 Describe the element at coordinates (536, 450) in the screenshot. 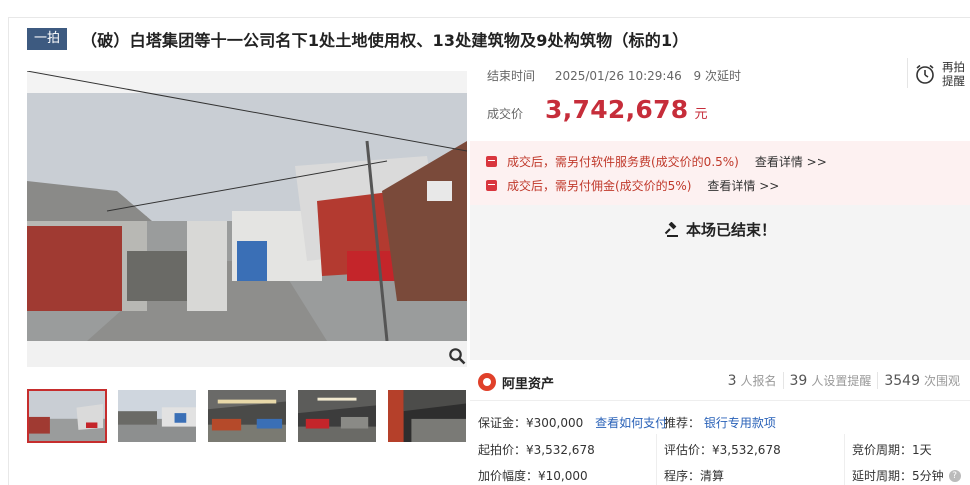

I see `start-price: 起拍价：¥3,532,678` at that location.